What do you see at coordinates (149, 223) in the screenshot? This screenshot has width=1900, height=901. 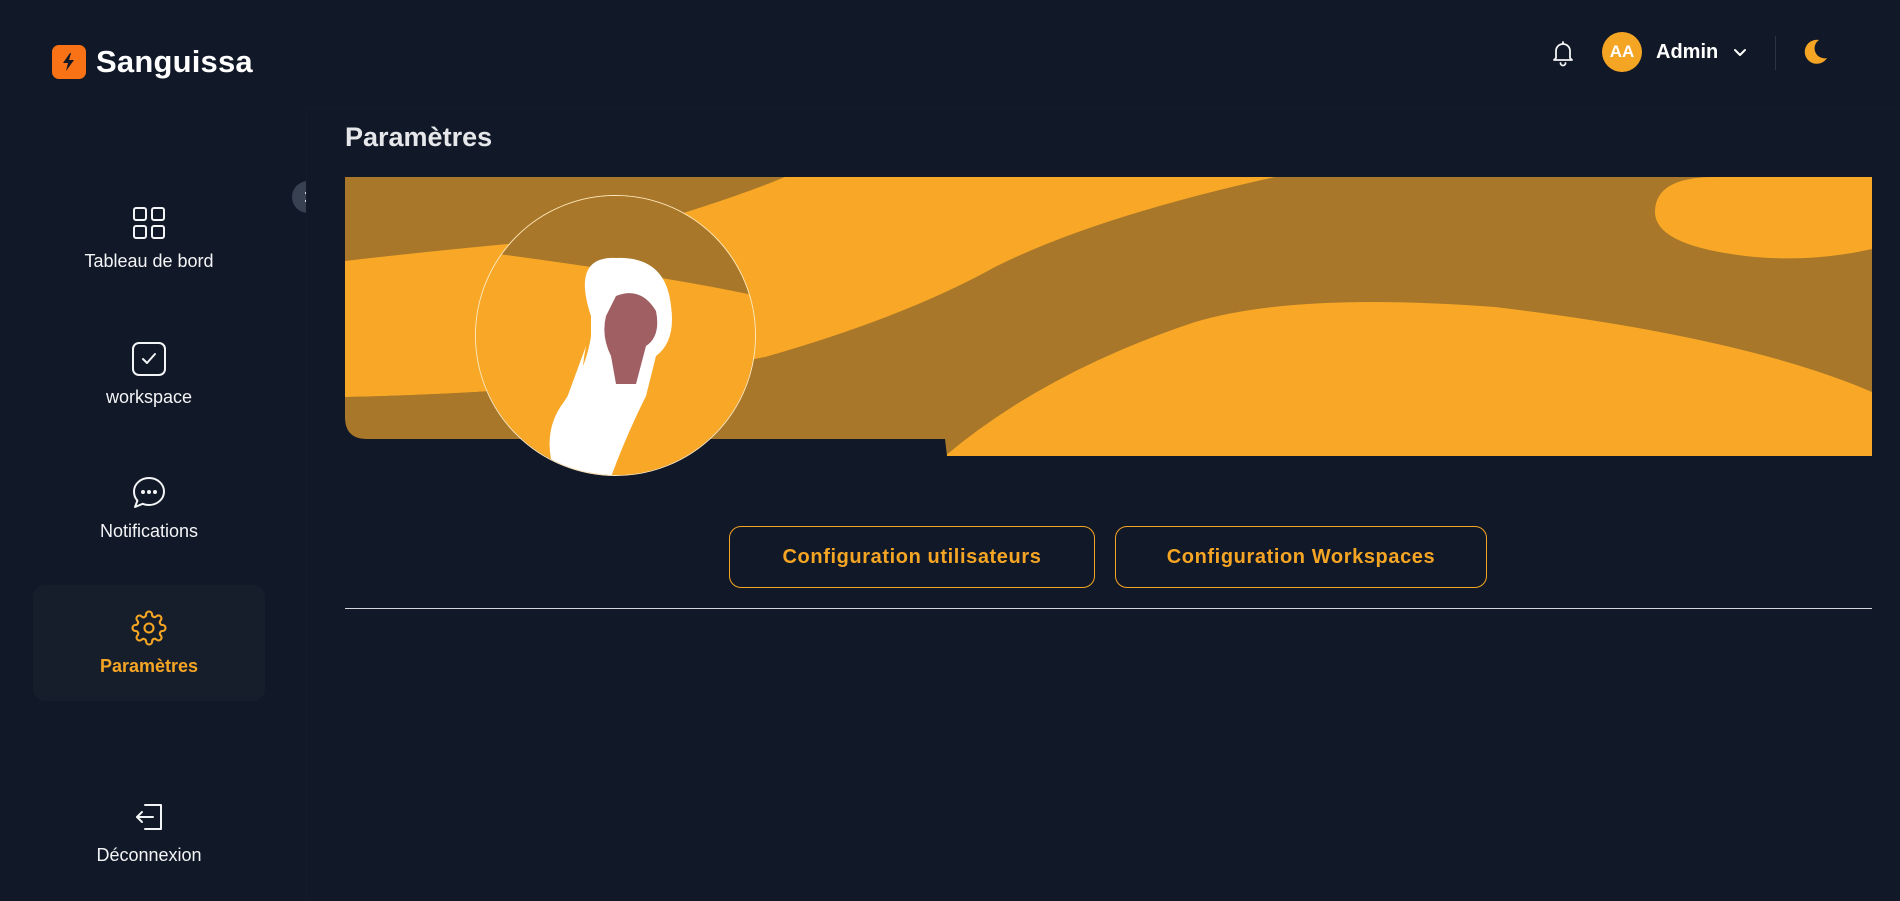 I see `dashboard-grid-icon` at bounding box center [149, 223].